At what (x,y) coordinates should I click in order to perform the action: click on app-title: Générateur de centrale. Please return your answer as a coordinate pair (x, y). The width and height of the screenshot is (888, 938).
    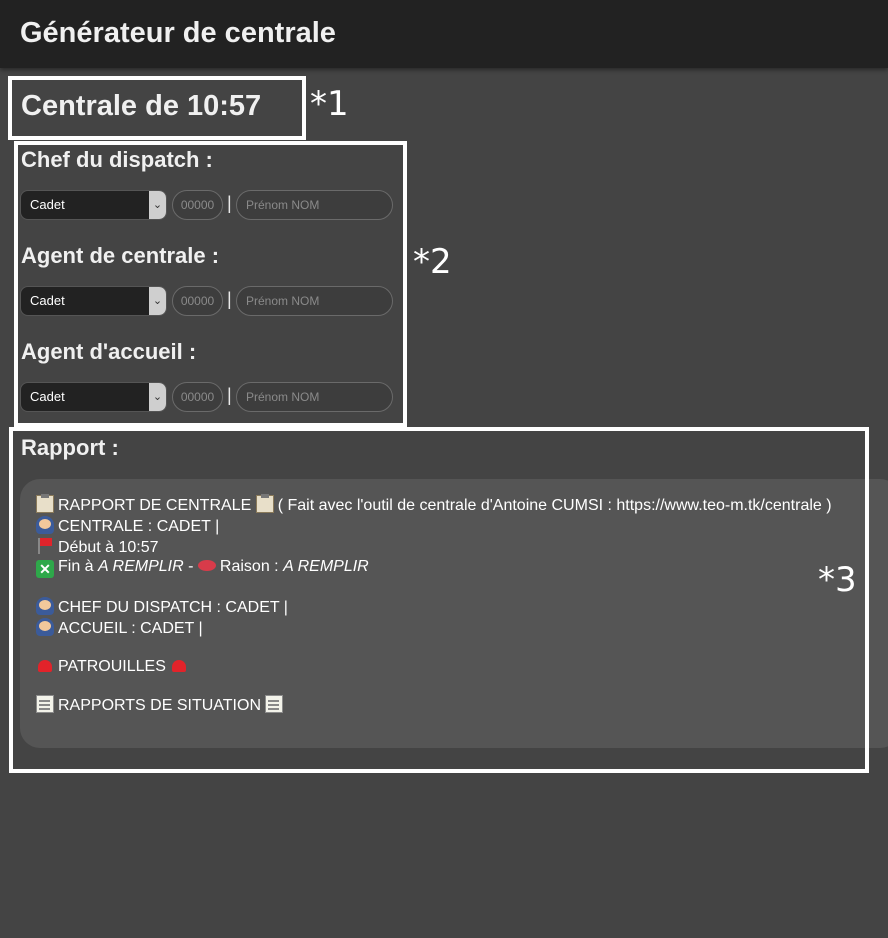
    Looking at the image, I should click on (178, 33).